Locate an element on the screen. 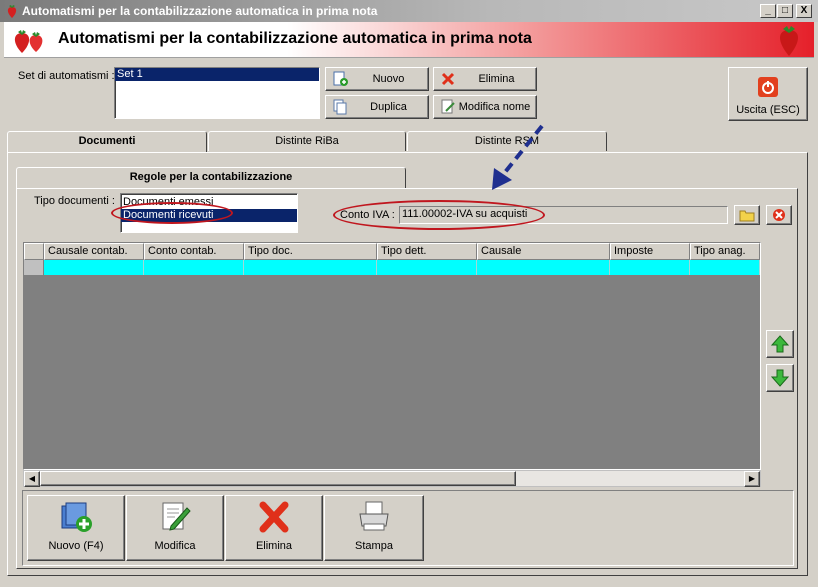 This screenshot has width=818, height=587. elimina-set-button: Elimina is located at coordinates (485, 79).